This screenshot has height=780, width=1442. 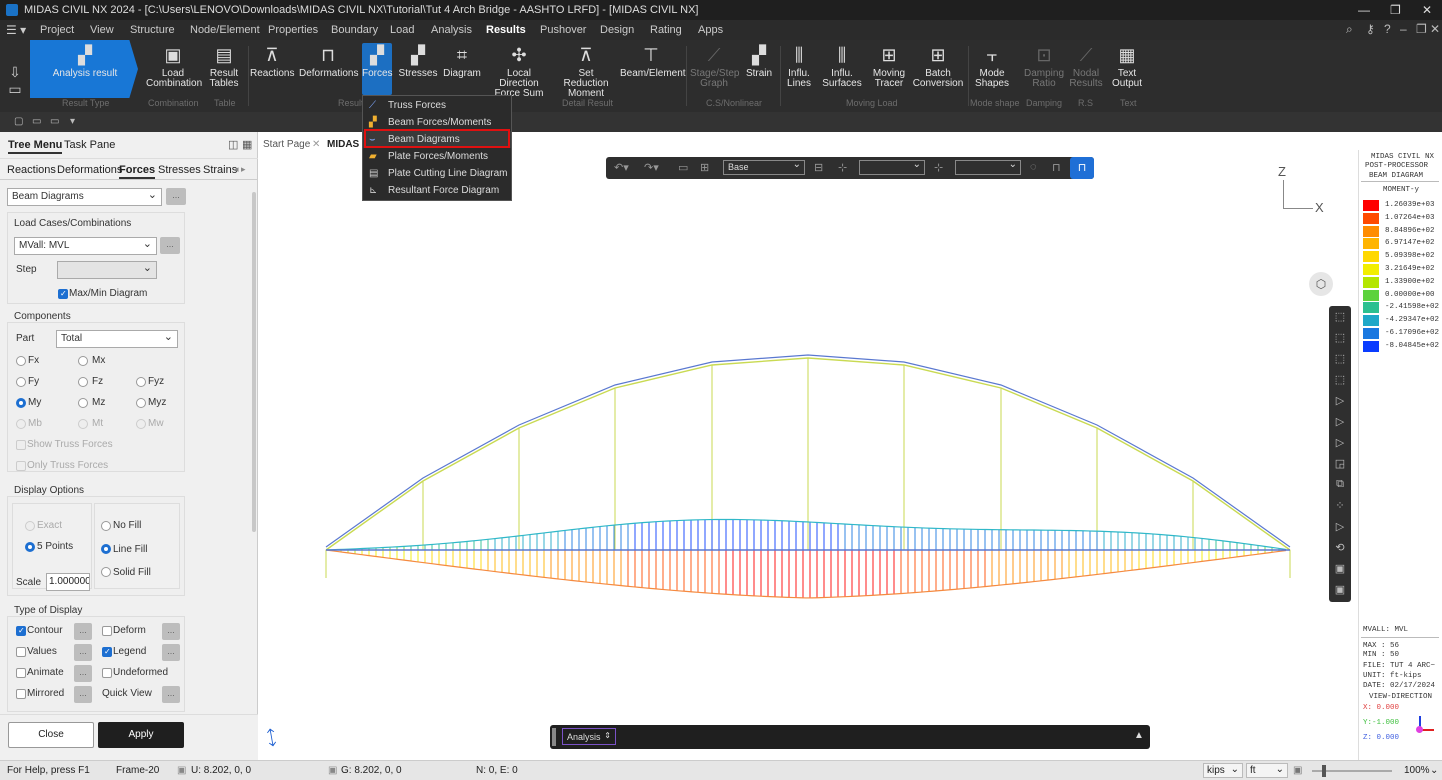 What do you see at coordinates (102, 30) in the screenshot?
I see `menu-view: View` at bounding box center [102, 30].